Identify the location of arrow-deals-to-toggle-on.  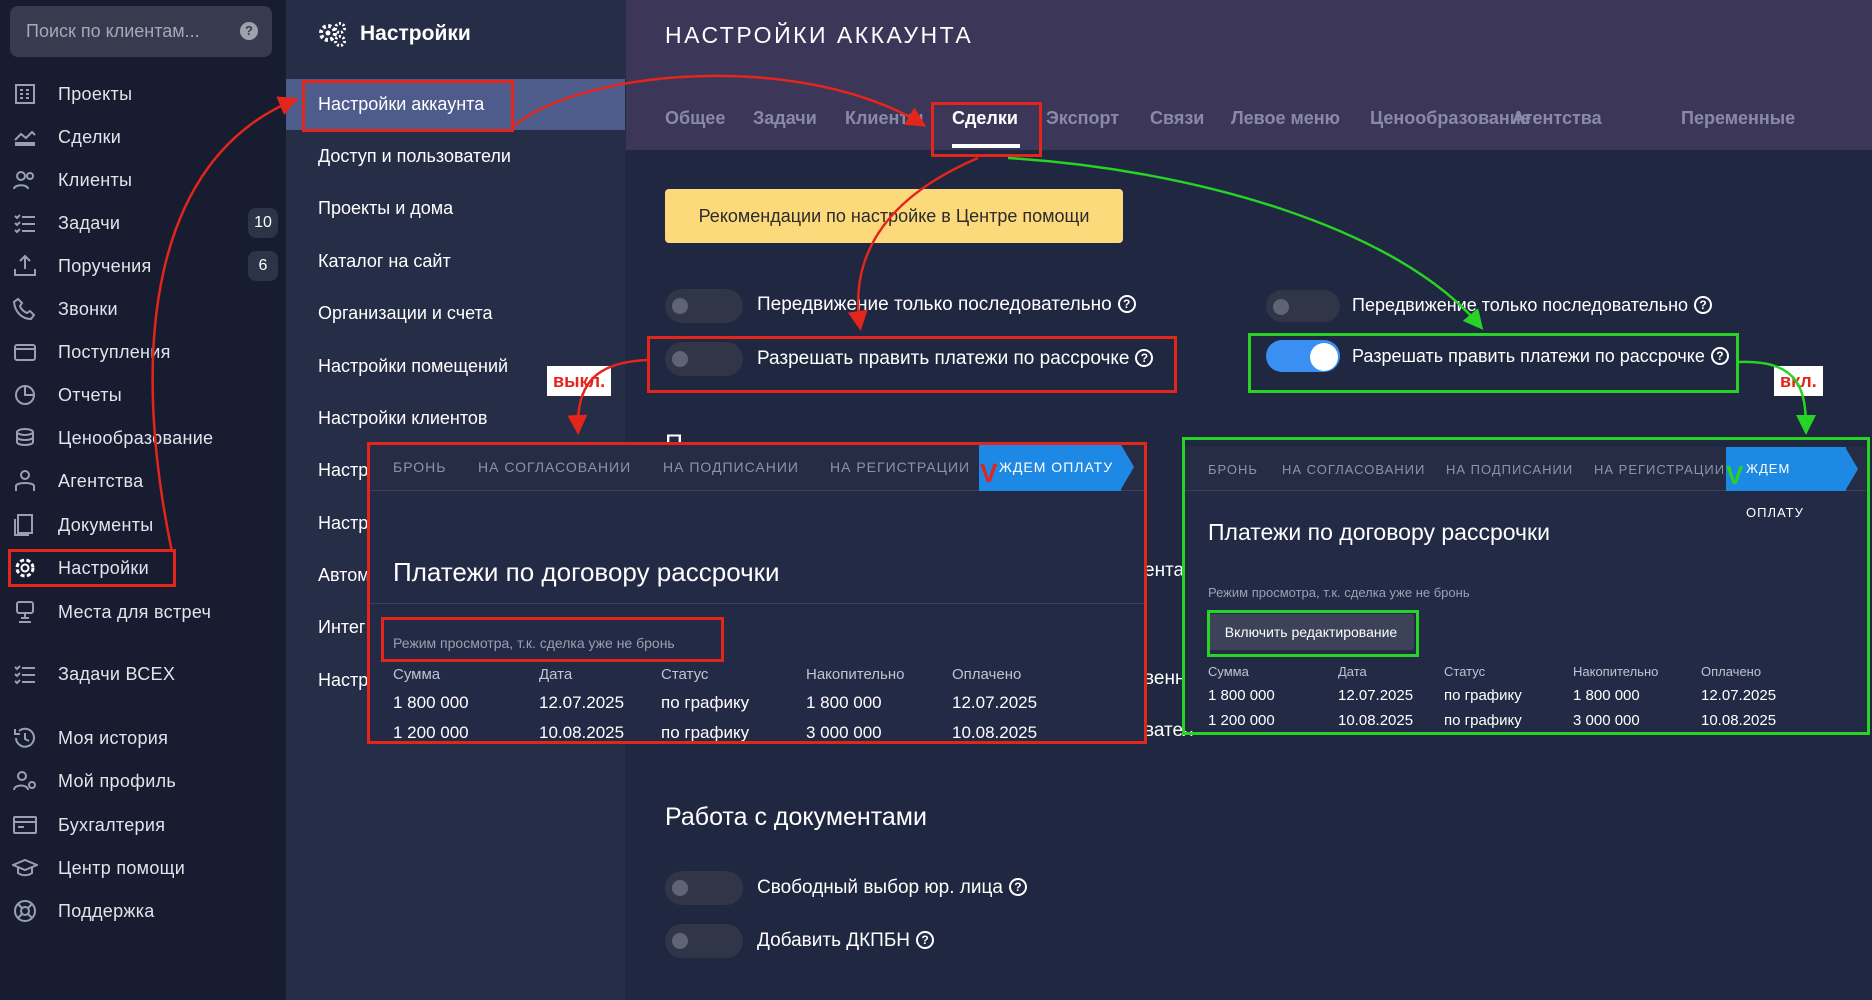
(1245, 243).